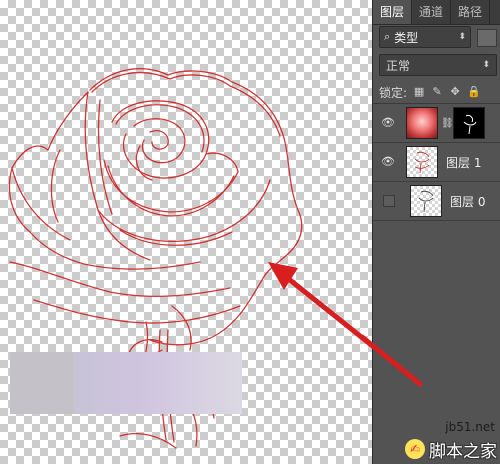 This screenshot has height=464, width=500. I want to click on blend-mode-value: 正常, so click(398, 65).